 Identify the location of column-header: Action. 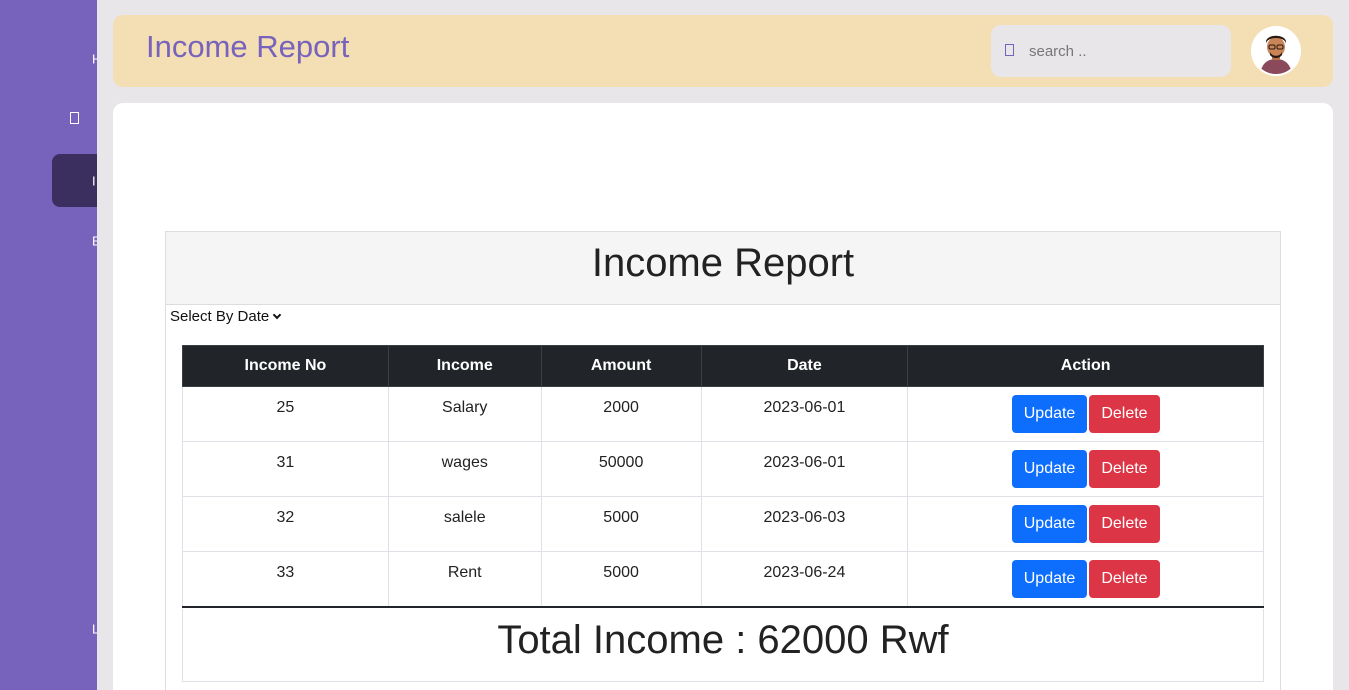
(1085, 366).